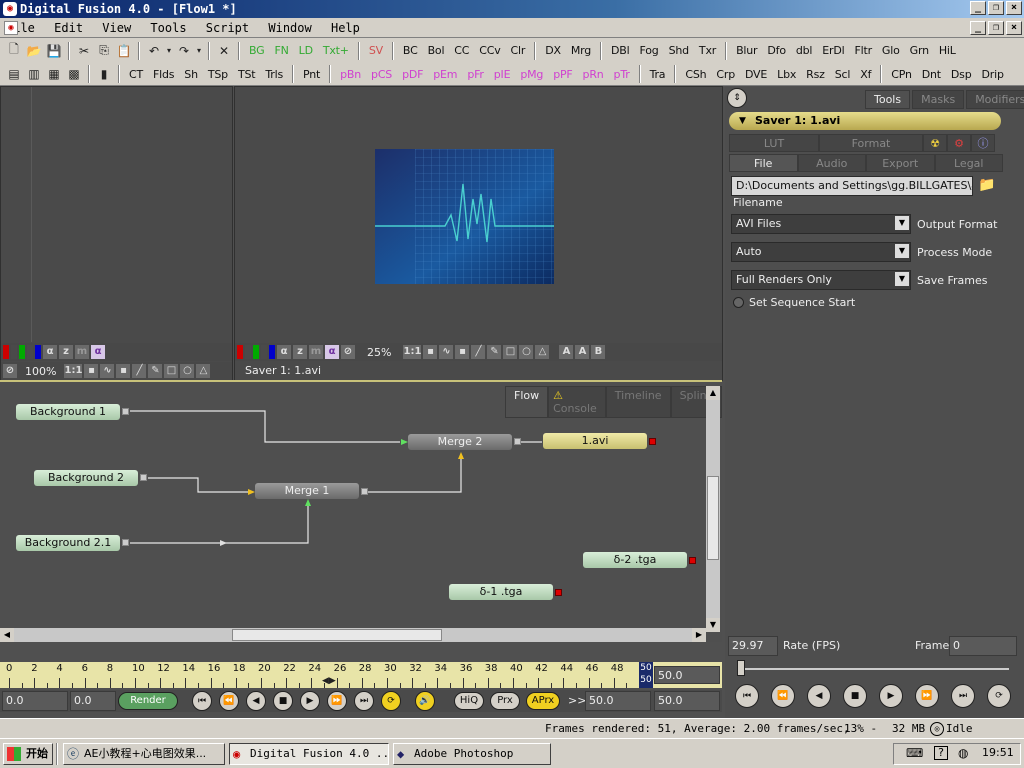 This screenshot has height=768, width=1024. Describe the element at coordinates (947, 50) in the screenshot. I see `tool-hil: HiL` at that location.